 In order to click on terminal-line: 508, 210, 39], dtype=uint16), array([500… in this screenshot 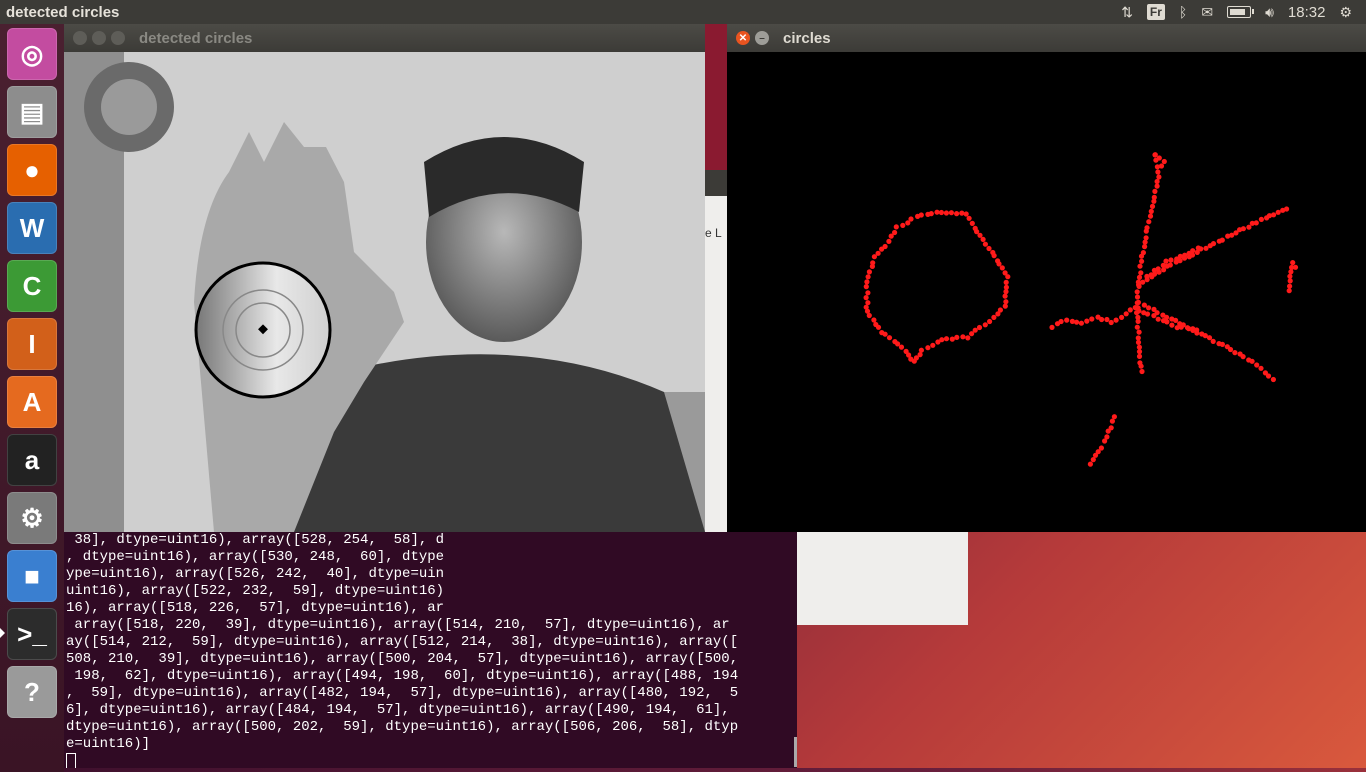, I will do `click(431, 659)`.